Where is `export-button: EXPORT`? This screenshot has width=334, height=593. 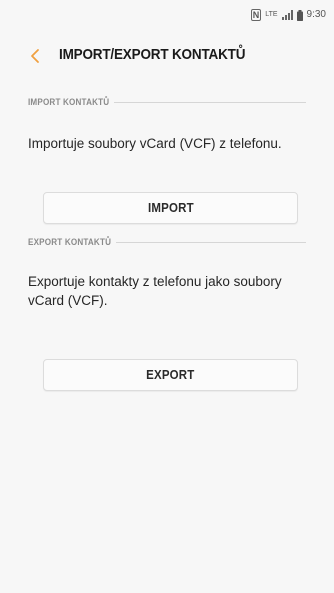
export-button: EXPORT is located at coordinates (170, 375).